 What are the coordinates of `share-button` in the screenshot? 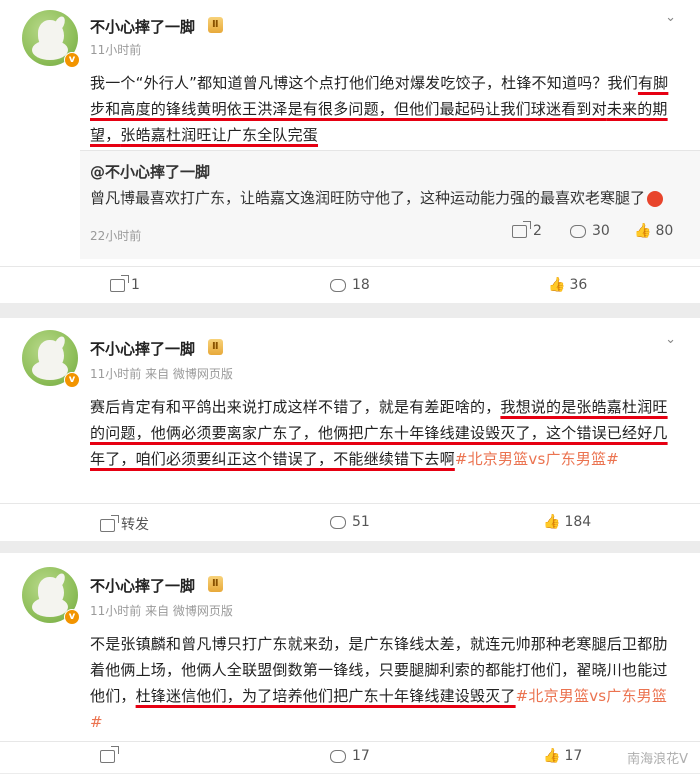 It's located at (110, 754).